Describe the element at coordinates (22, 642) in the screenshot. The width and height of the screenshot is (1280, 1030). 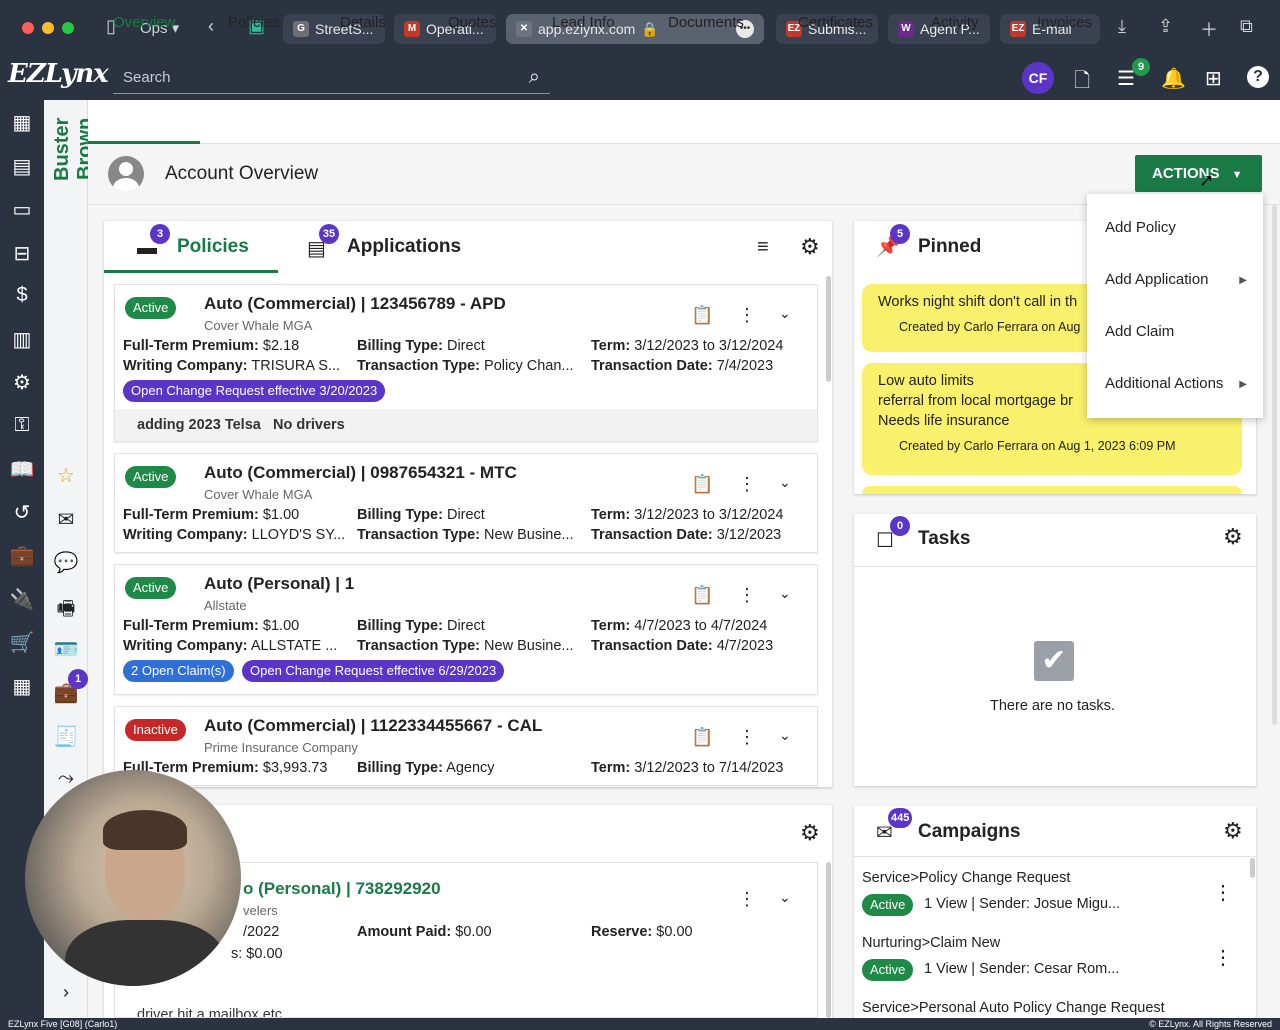
I see `cart-icon: 🛒` at that location.